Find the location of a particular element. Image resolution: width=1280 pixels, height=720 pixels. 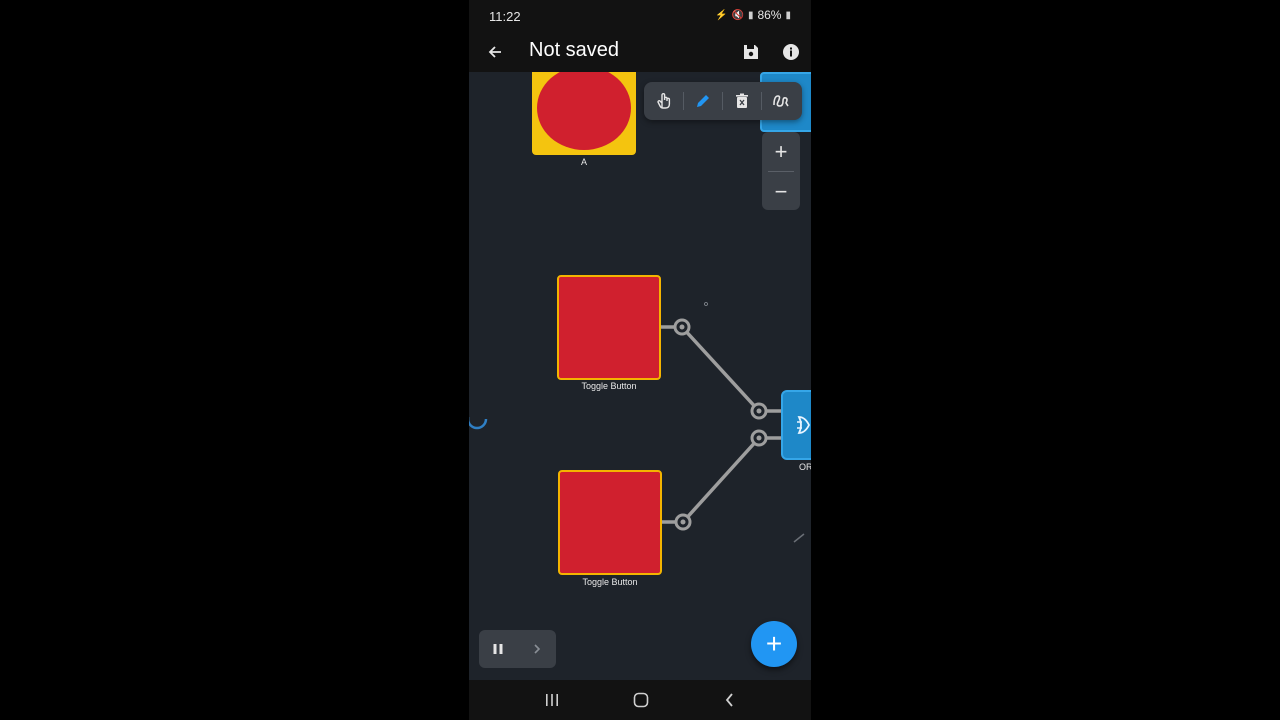

chevron-left-icon is located at coordinates (729, 700).